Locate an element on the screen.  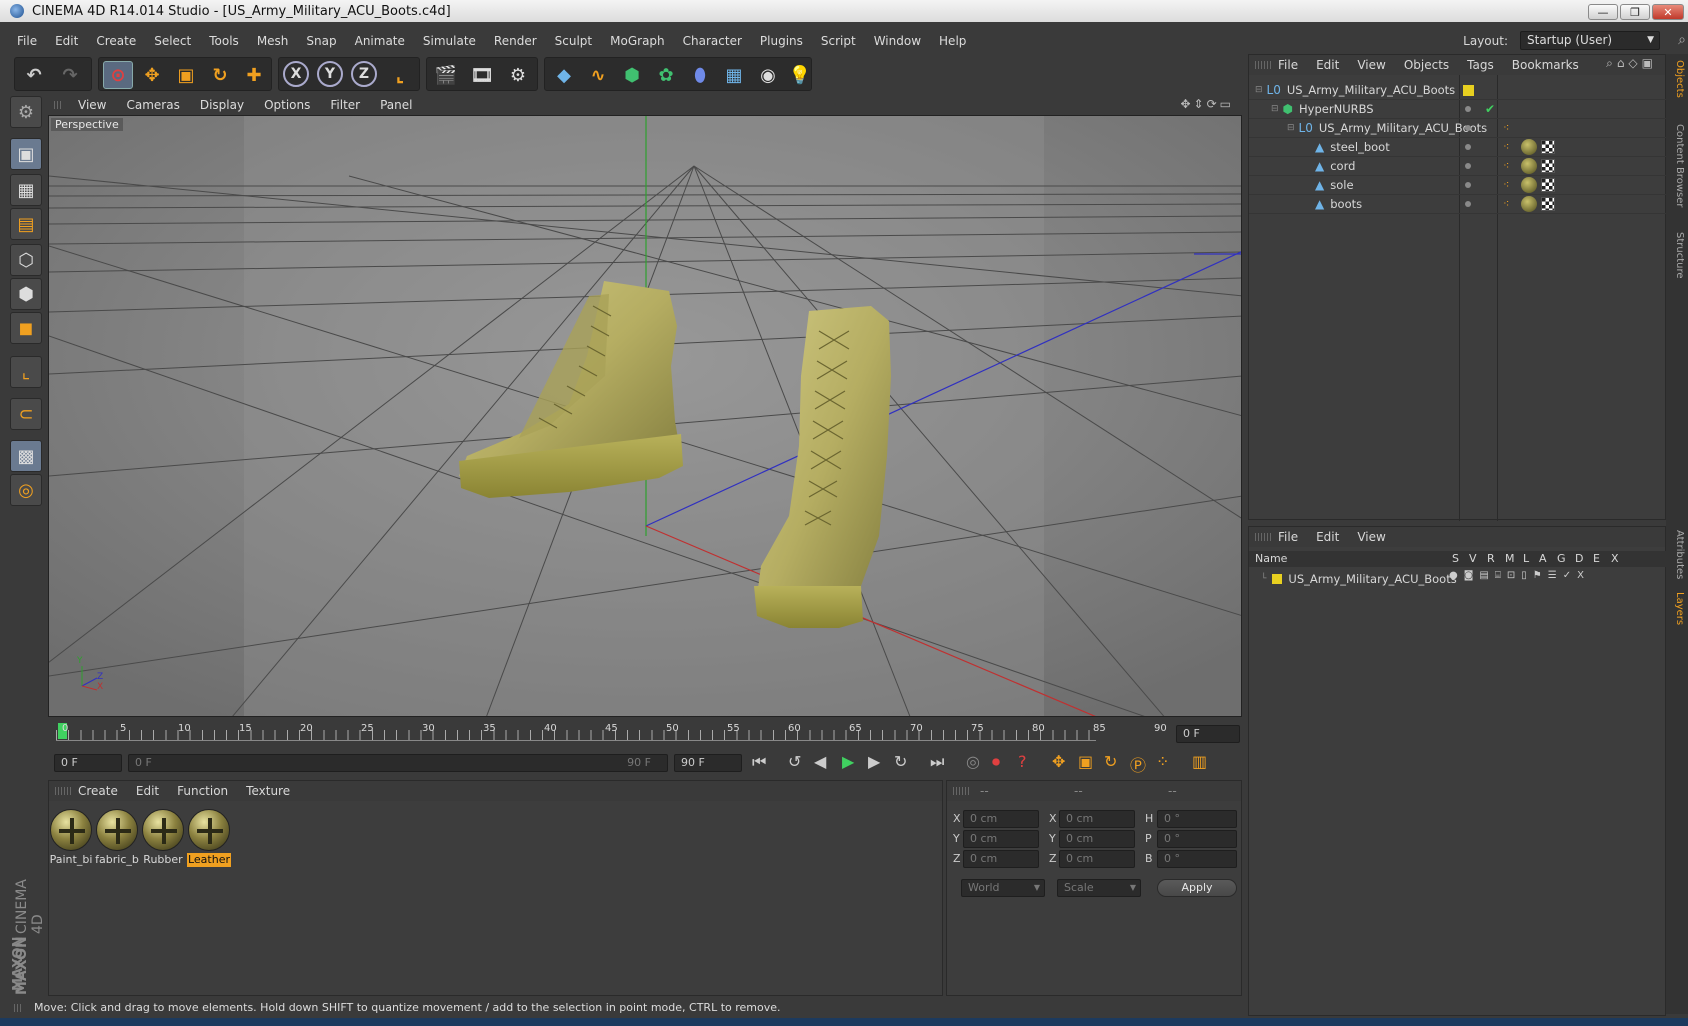
material-menu-texture: Texture is located at coordinates (268, 791).